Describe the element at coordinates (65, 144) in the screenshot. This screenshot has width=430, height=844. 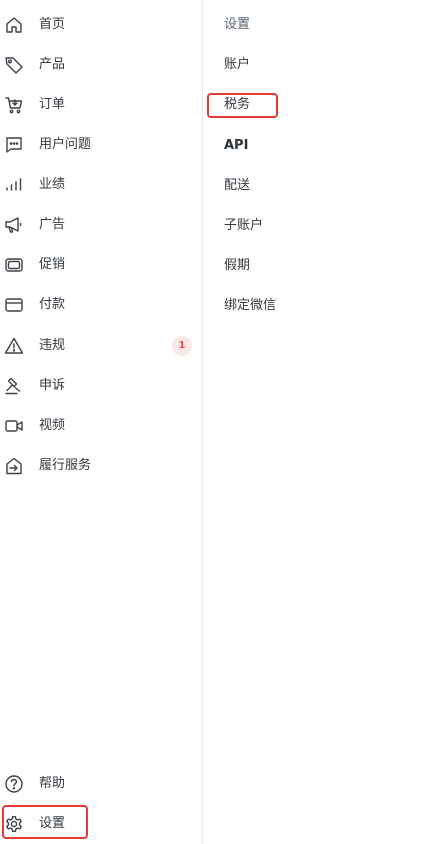
I see `sidebar-item-label: 用户问题` at that location.